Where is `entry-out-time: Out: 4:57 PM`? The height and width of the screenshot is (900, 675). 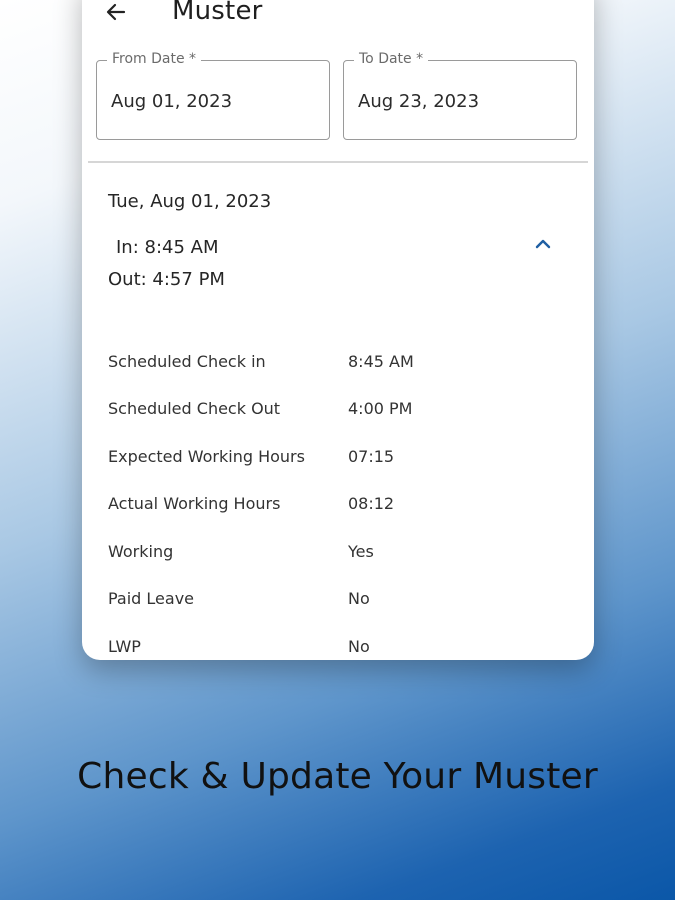
entry-out-time: Out: 4:57 PM is located at coordinates (166, 279).